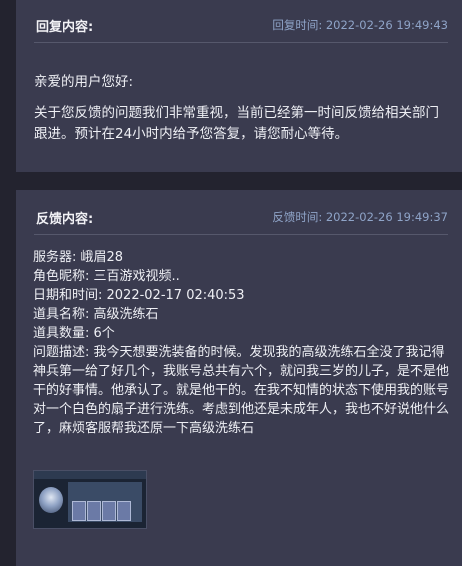  I want to click on feedback-server: 服务器: 峨眉28, so click(78, 257).